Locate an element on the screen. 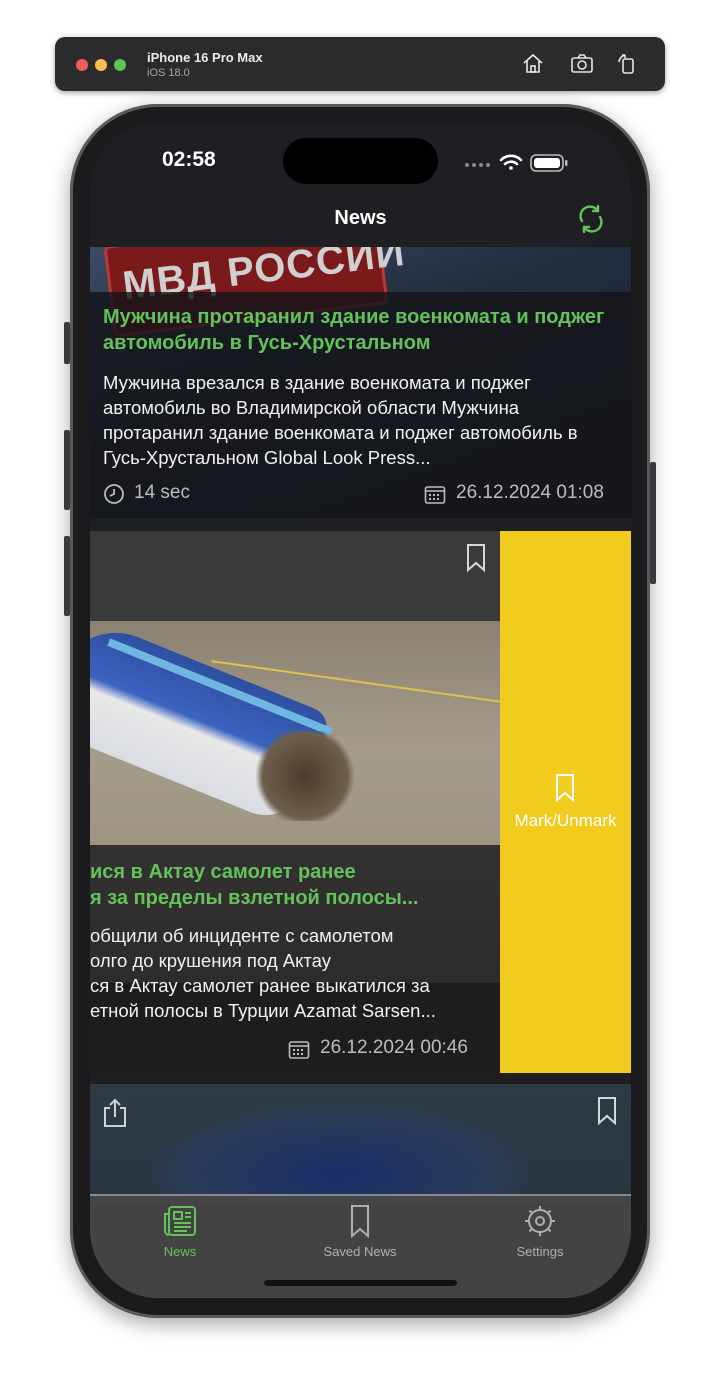  share-icon is located at coordinates (115, 1113).